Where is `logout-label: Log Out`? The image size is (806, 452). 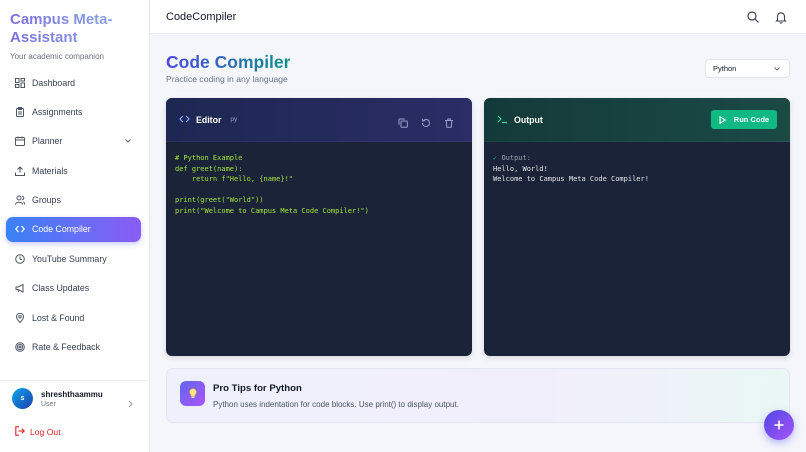
logout-label: Log Out is located at coordinates (45, 432).